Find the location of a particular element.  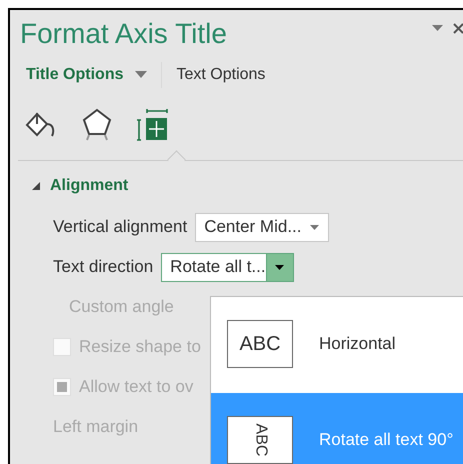

field-label: Resize shape to is located at coordinates (140, 347).